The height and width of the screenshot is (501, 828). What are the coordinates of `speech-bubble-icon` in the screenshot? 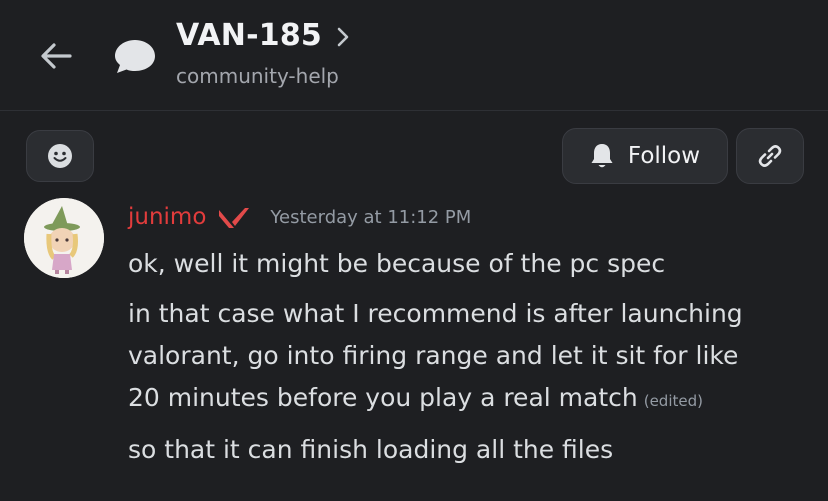 It's located at (135, 56).